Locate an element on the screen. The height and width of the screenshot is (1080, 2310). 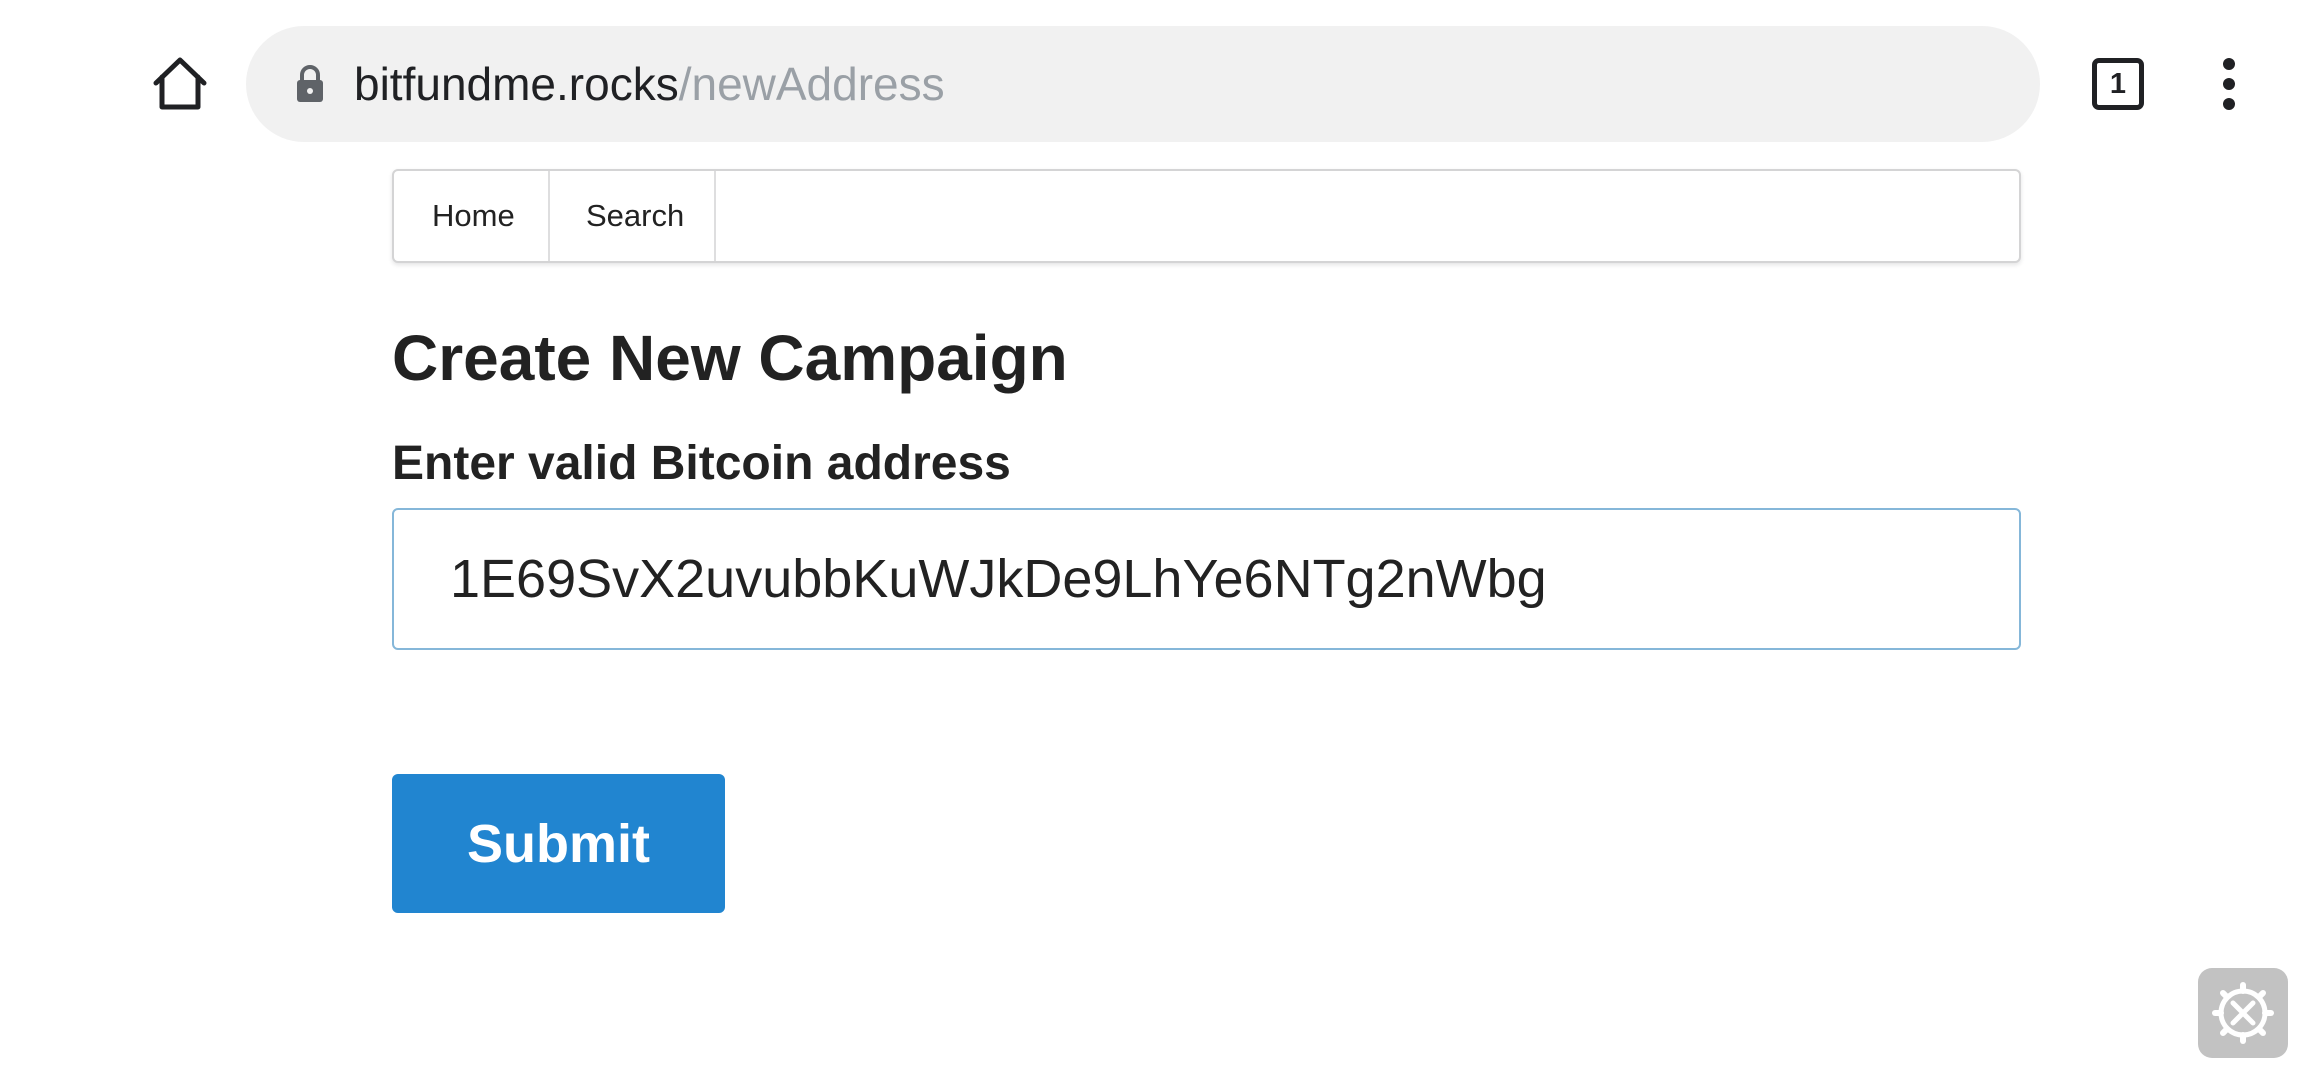
tab-switcher-button: 1 is located at coordinates (2118, 84).